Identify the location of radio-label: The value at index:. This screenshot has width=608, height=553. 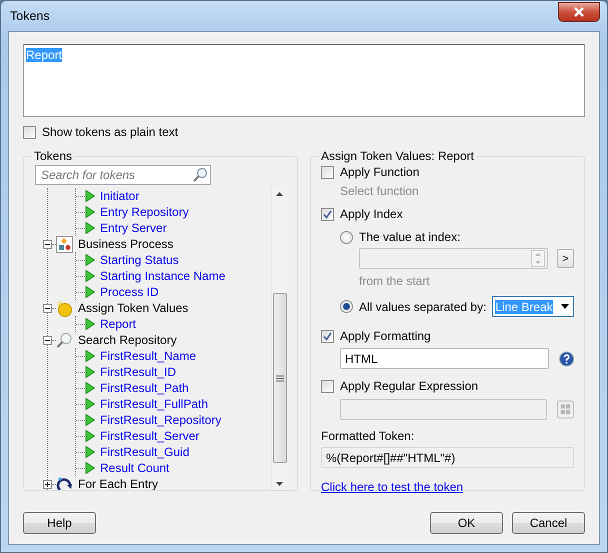
(409, 237).